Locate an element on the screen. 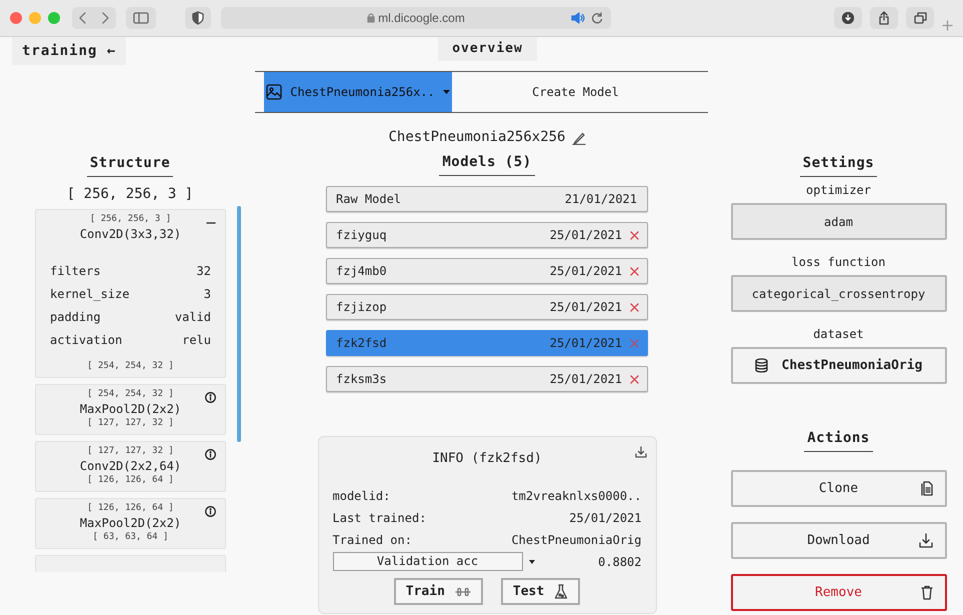 The height and width of the screenshot is (615, 963). action-button: Clone is located at coordinates (838, 488).